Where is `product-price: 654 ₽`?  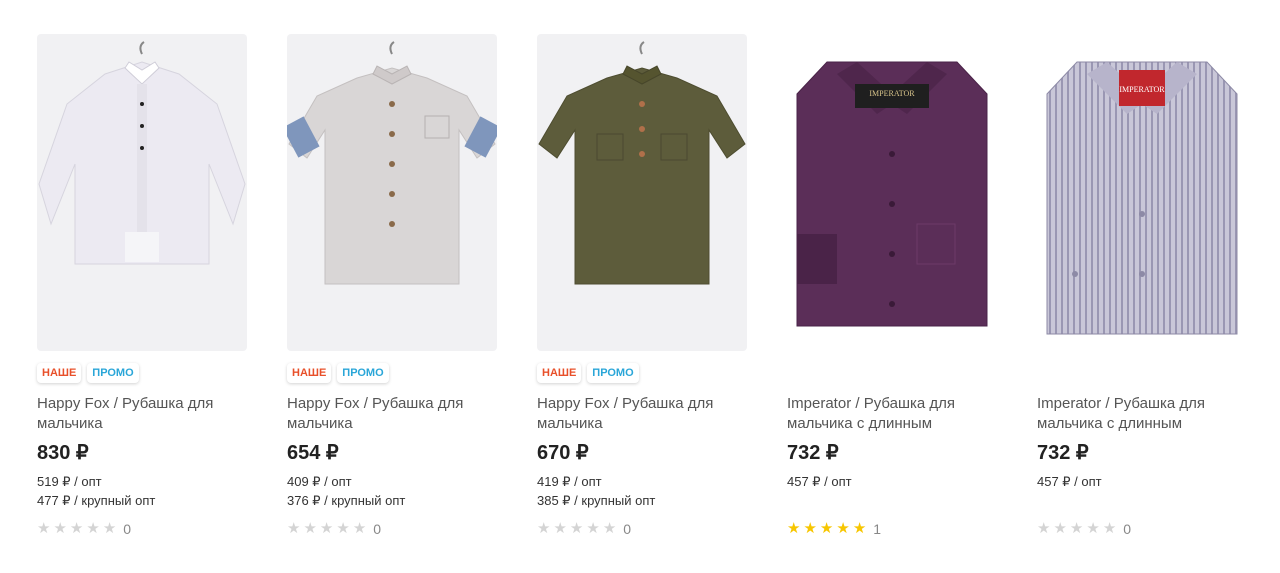 product-price: 654 ₽ is located at coordinates (313, 453).